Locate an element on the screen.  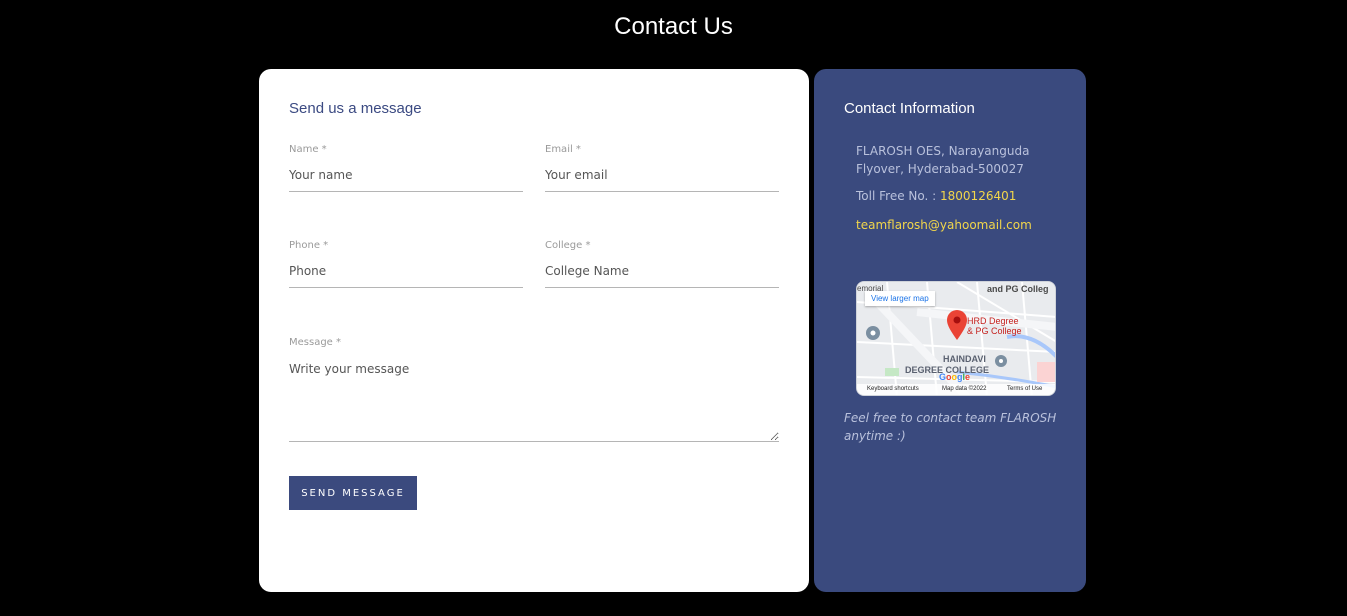
phone-prefix: Toll Free No. : is located at coordinates (896, 196).